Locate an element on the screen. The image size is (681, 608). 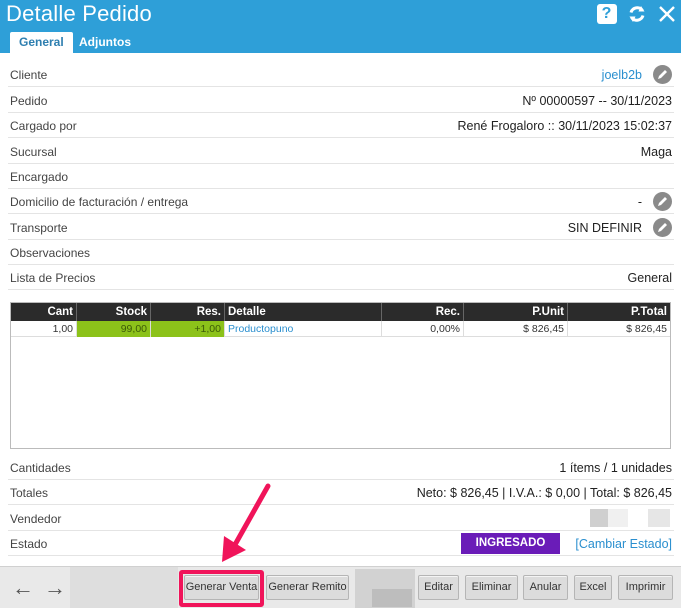
cell-punit: $ 826,45 is located at coordinates (516, 329).